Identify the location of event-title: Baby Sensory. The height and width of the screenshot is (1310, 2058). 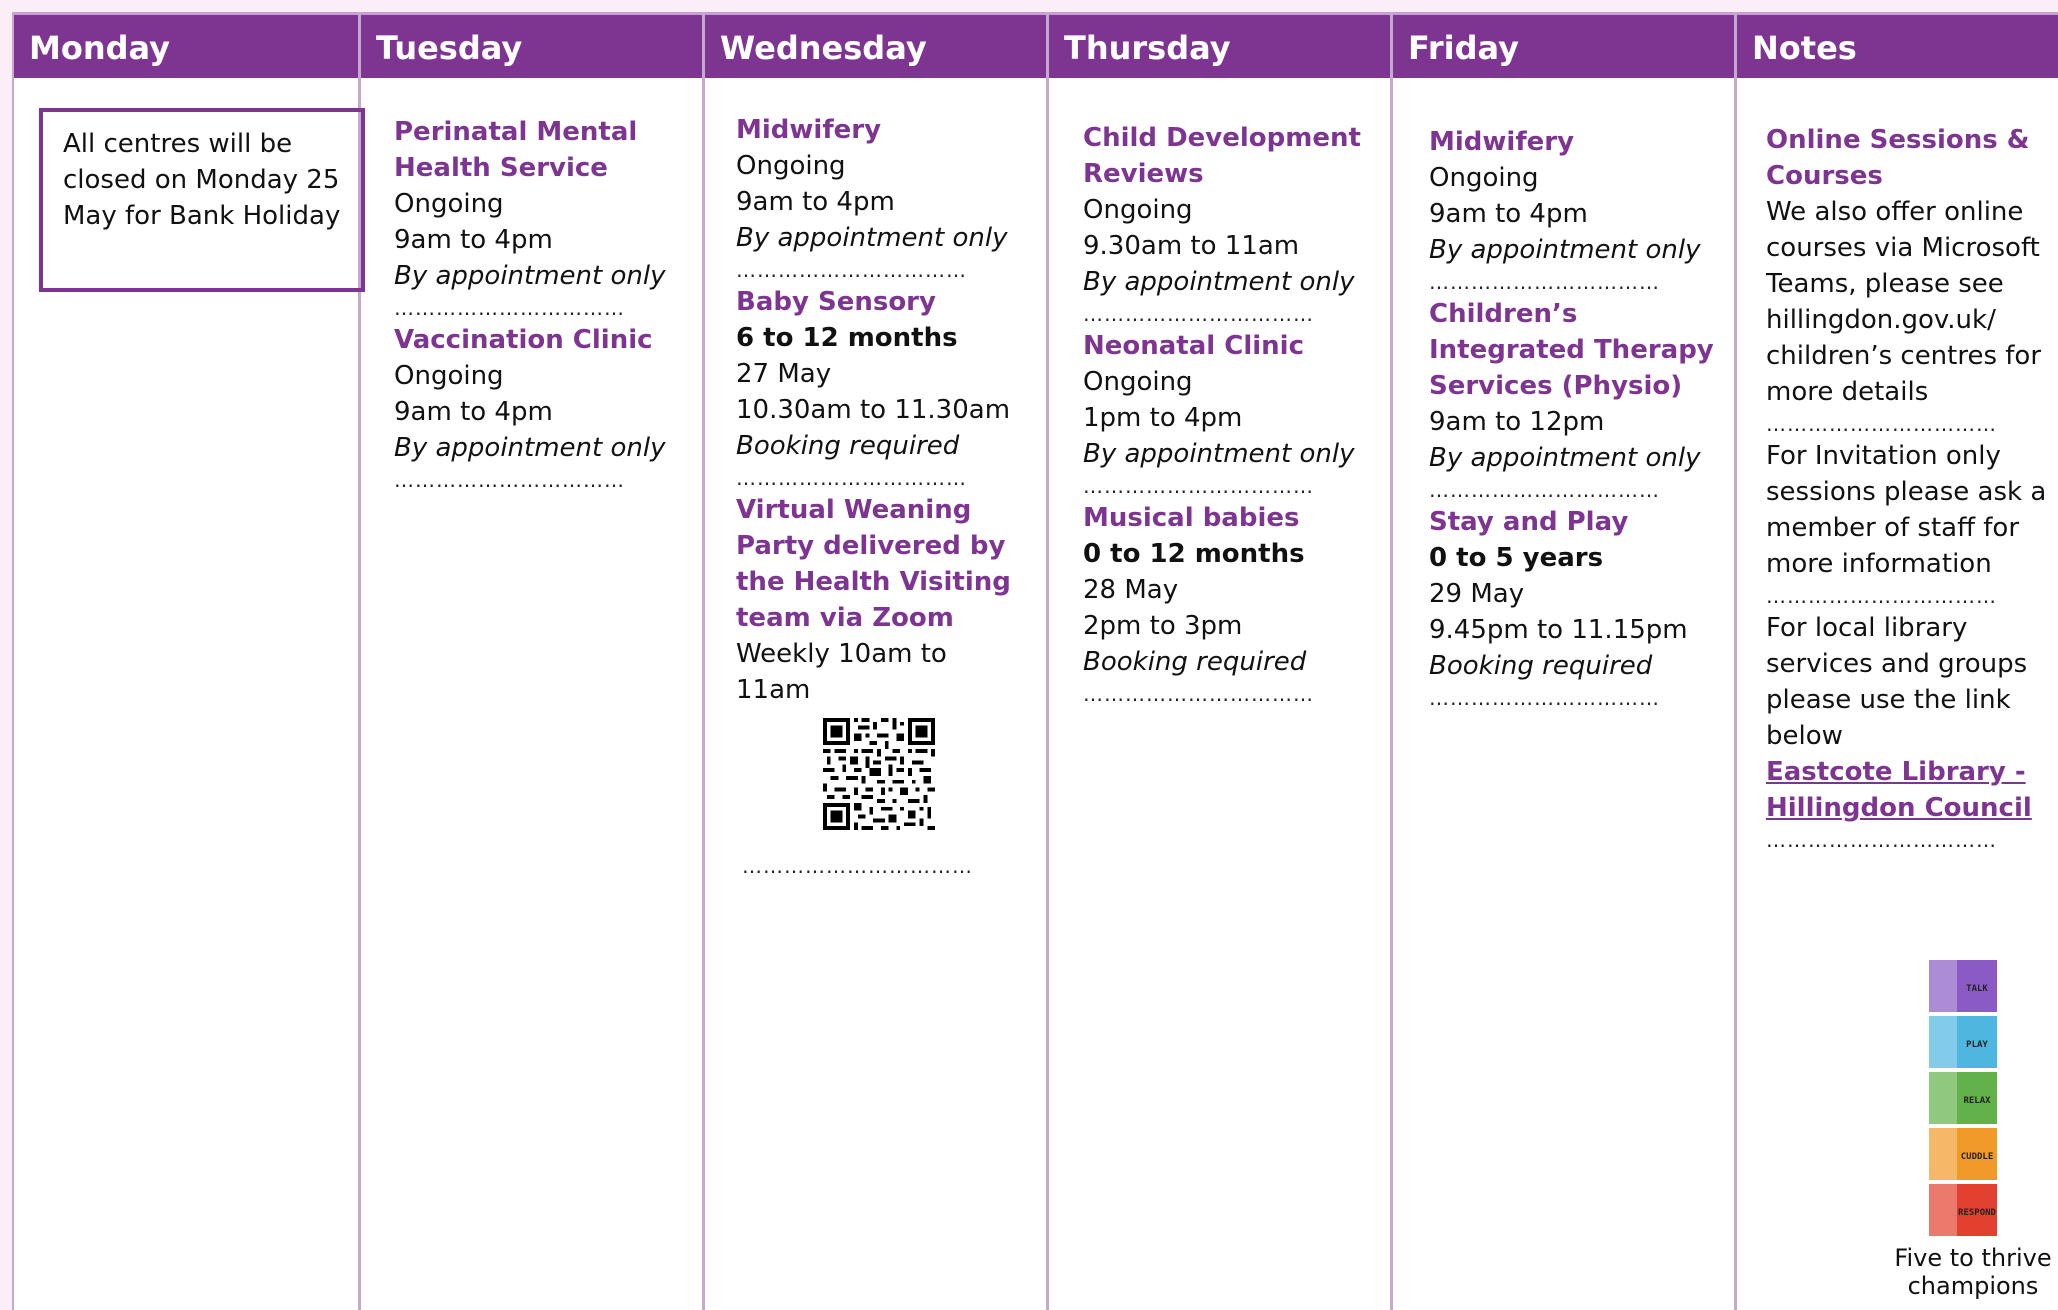
(836, 302).